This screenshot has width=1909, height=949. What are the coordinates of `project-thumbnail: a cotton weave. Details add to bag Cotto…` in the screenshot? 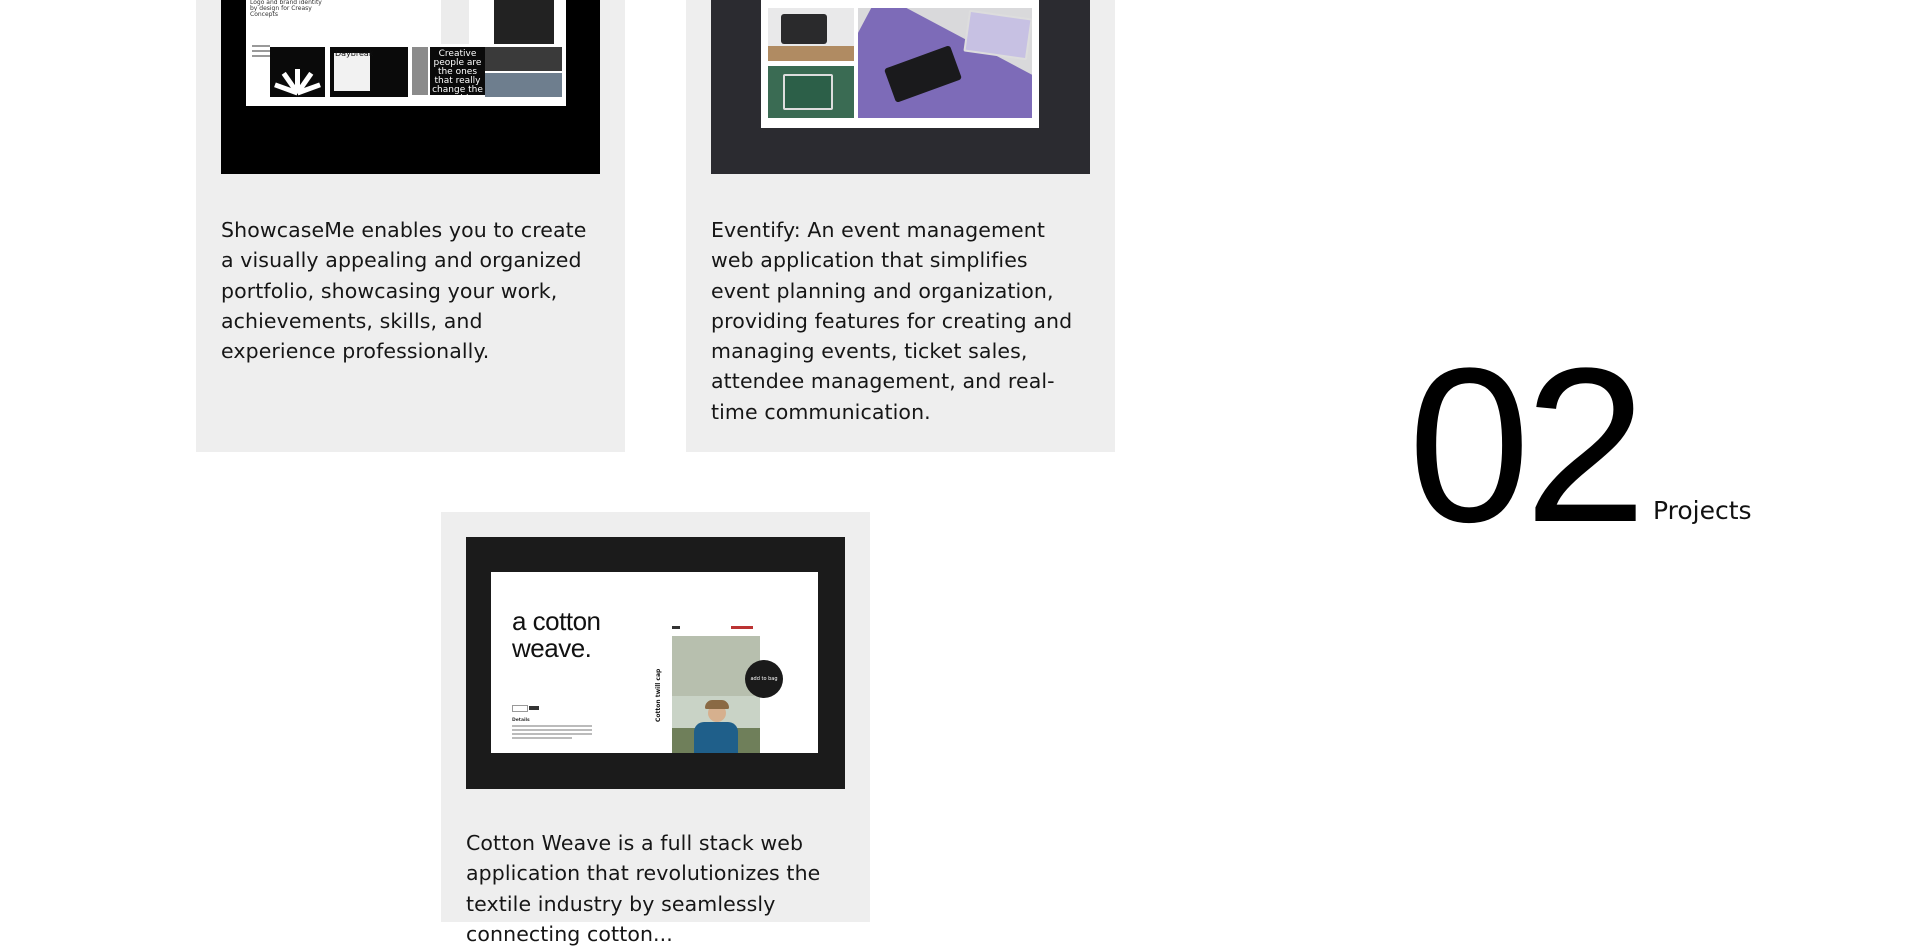 It's located at (655, 663).